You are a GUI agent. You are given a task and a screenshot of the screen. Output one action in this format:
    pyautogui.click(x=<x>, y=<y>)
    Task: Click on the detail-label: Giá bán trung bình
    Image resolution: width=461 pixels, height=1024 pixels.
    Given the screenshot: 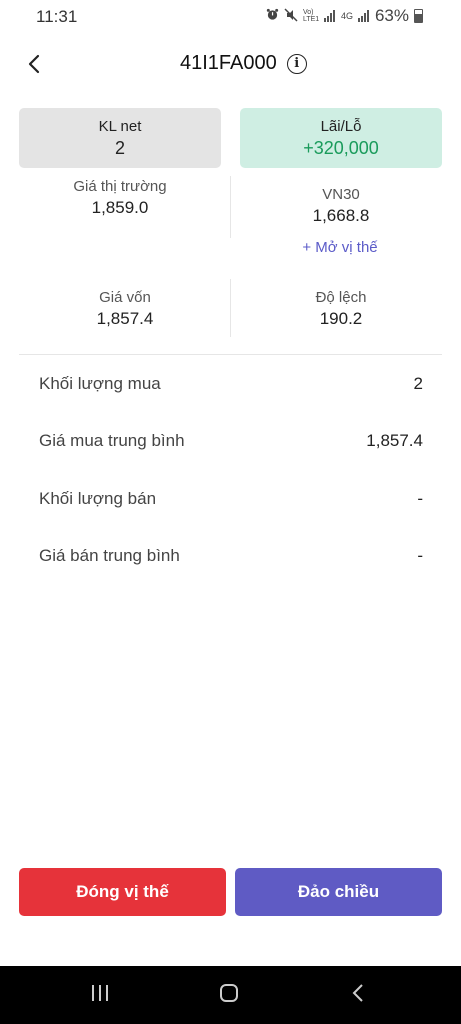 What is the action you would take?
    pyautogui.click(x=109, y=555)
    